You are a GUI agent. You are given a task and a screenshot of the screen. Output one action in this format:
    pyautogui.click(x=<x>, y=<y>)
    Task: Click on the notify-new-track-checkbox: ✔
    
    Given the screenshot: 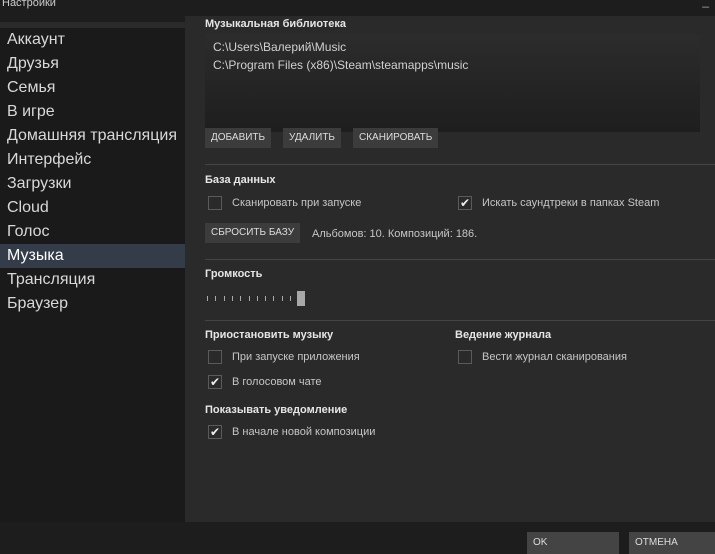 What is the action you would take?
    pyautogui.click(x=215, y=432)
    